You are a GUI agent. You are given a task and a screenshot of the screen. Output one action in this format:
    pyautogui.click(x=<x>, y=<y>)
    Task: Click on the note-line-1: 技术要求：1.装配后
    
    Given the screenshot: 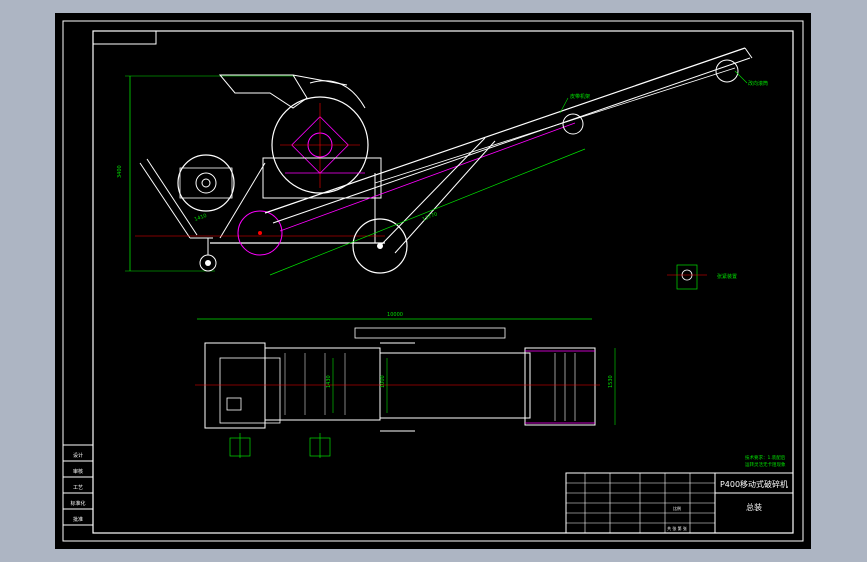 What is the action you would take?
    pyautogui.click(x=765, y=457)
    